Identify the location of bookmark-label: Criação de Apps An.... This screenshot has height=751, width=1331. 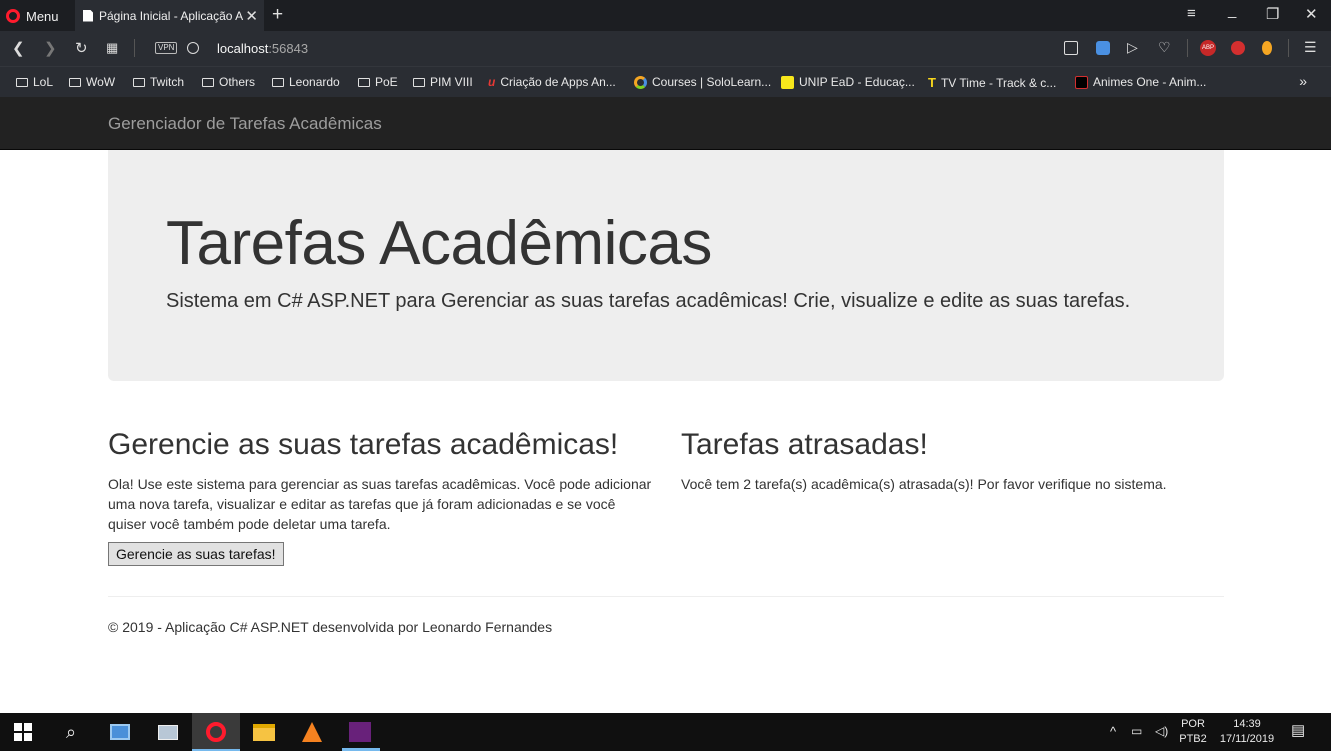
(558, 82).